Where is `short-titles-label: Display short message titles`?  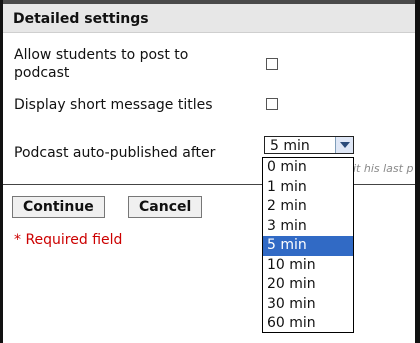 short-titles-label: Display short message titles is located at coordinates (113, 105).